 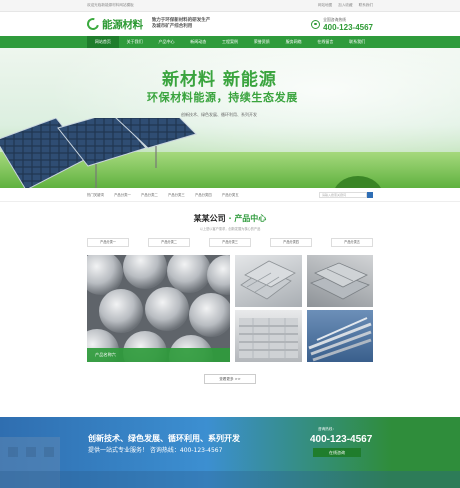 What do you see at coordinates (250, 218) in the screenshot?
I see `products-title: 产品中心` at bounding box center [250, 218].